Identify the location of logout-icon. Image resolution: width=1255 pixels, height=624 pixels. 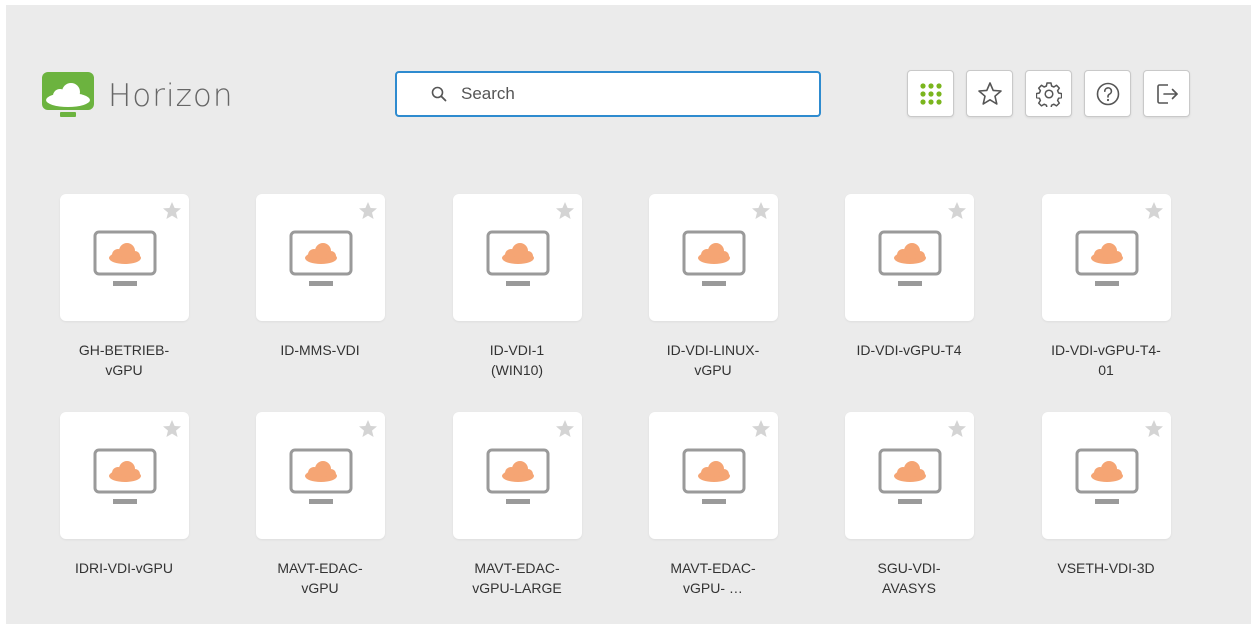
(1167, 93).